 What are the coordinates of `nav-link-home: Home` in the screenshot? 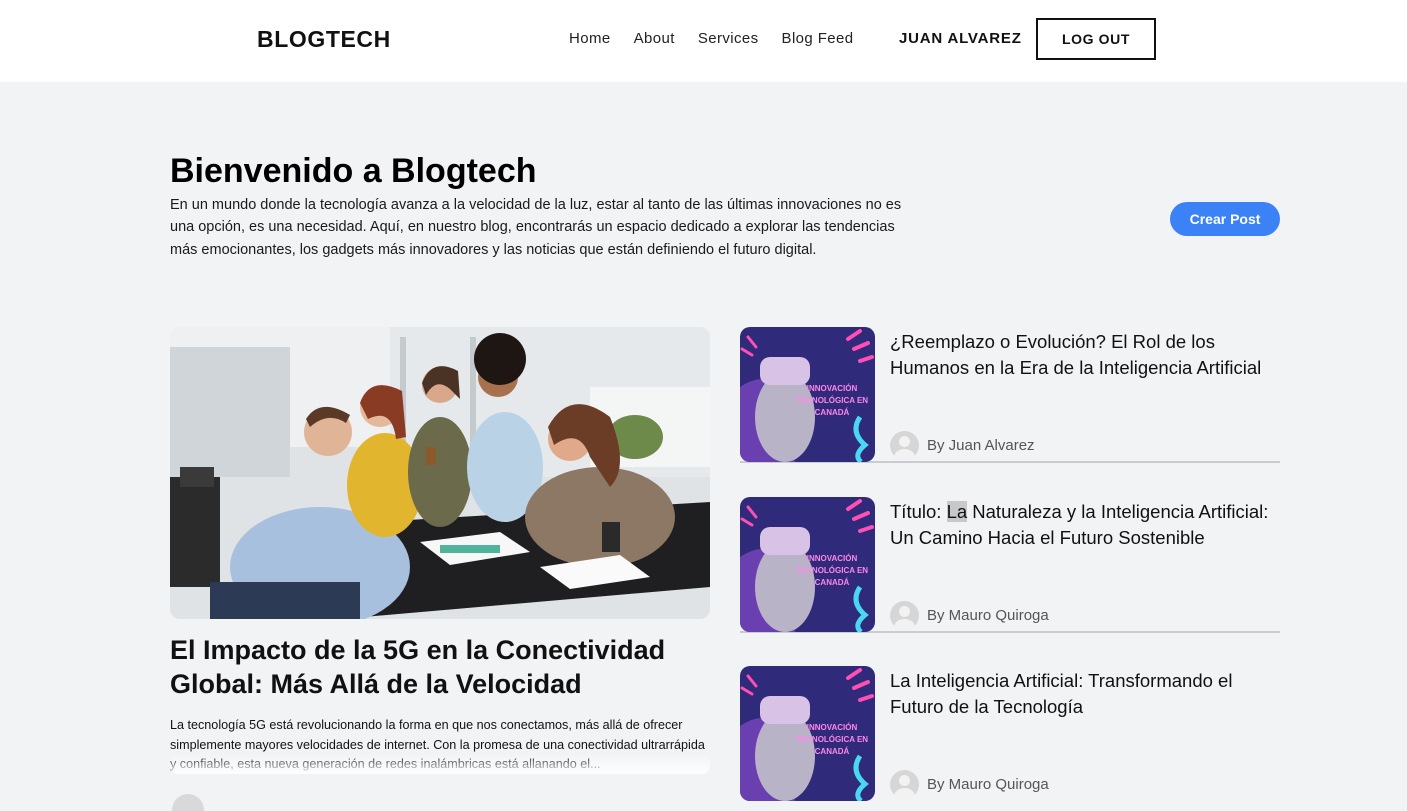 It's located at (590, 38).